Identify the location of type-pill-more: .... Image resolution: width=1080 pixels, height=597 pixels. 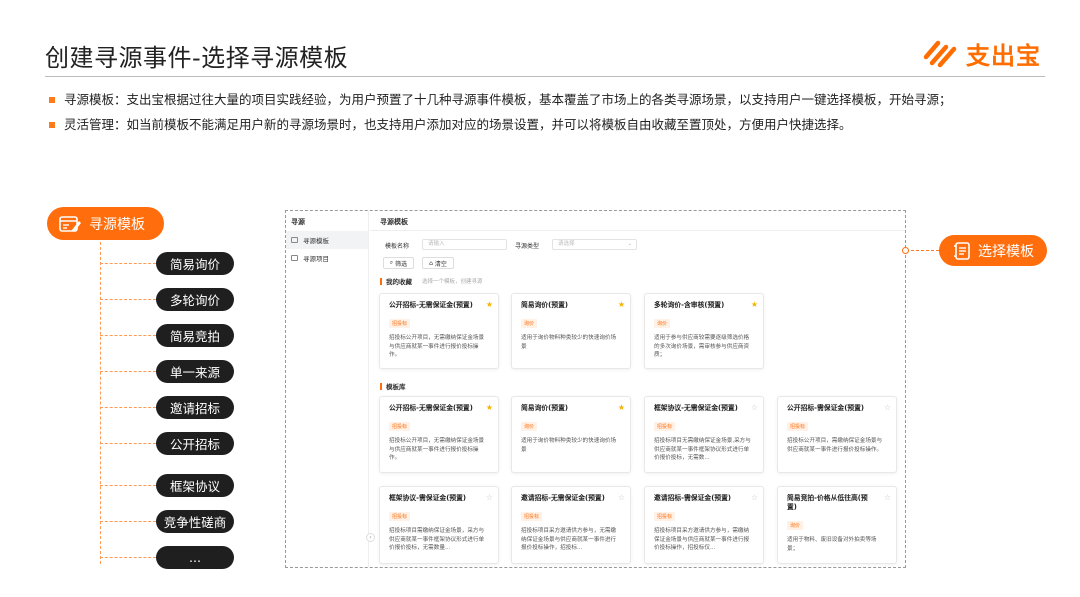
(195, 557).